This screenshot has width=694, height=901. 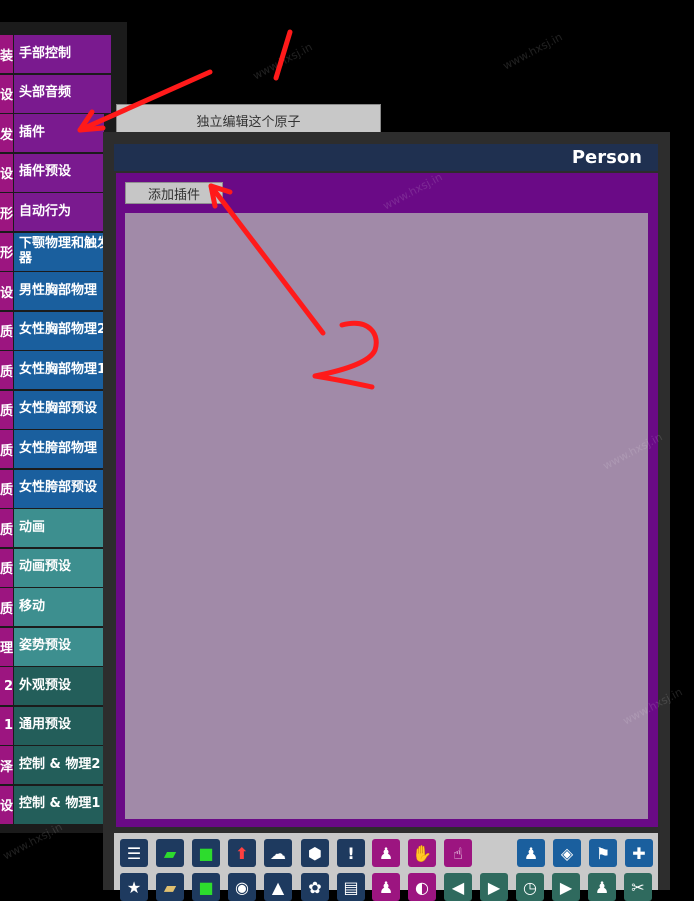 What do you see at coordinates (62, 567) in the screenshot?
I see `sidebar-tab-13: 动画预设` at bounding box center [62, 567].